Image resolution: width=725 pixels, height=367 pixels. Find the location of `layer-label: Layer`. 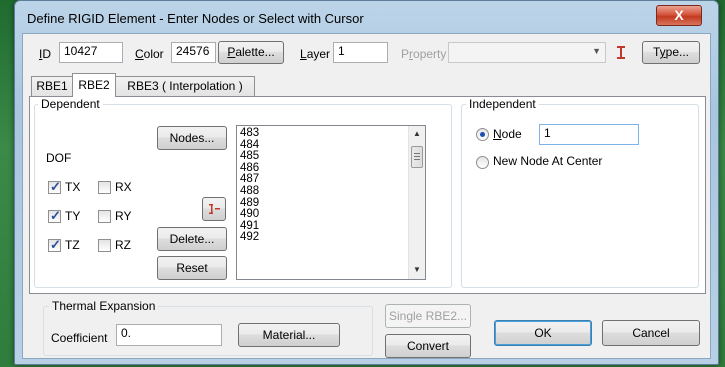

layer-label: Layer is located at coordinates (315, 54).